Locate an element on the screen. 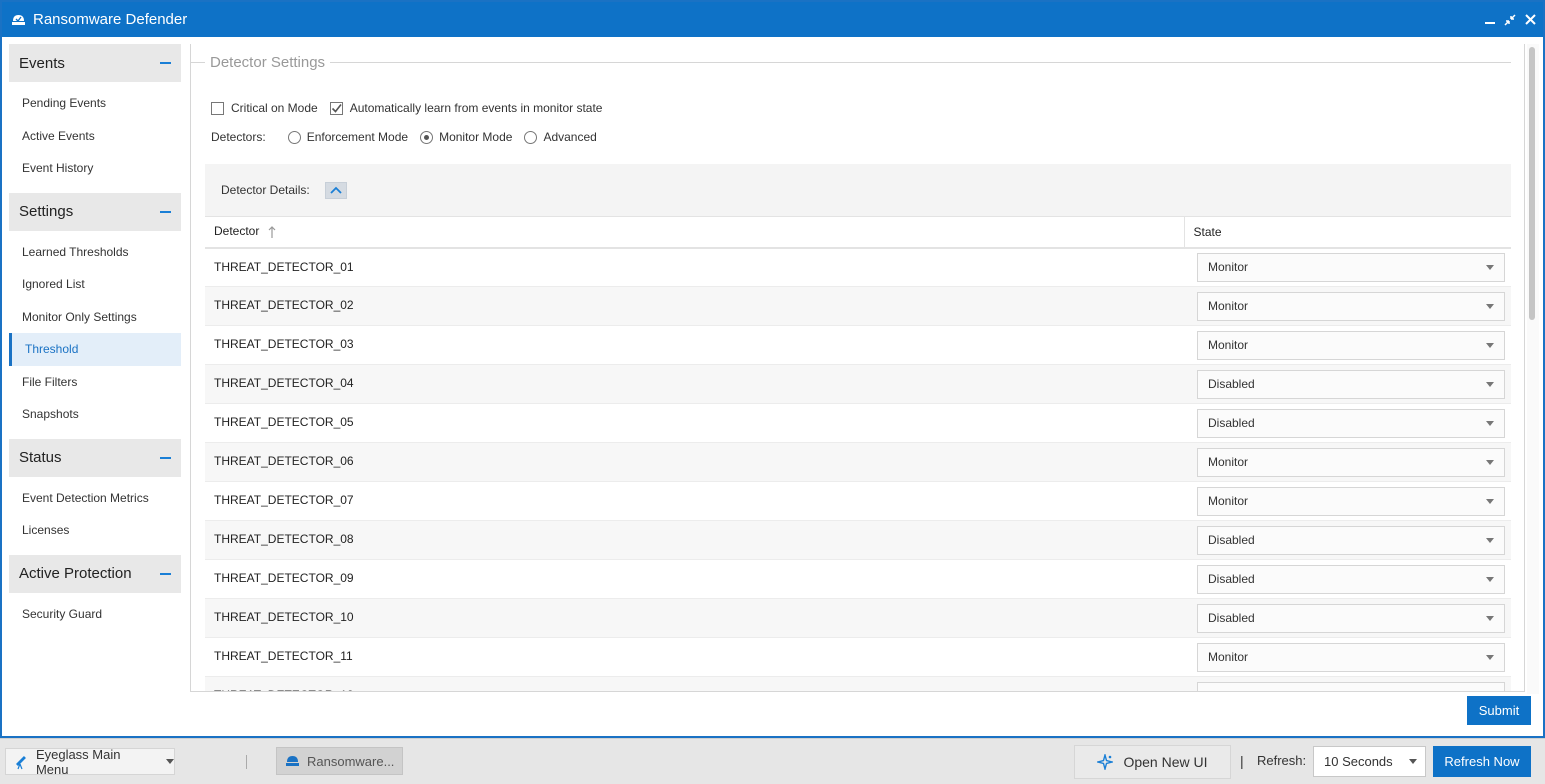 The width and height of the screenshot is (1545, 784). refresh-now-button: Refresh Now is located at coordinates (1482, 761).